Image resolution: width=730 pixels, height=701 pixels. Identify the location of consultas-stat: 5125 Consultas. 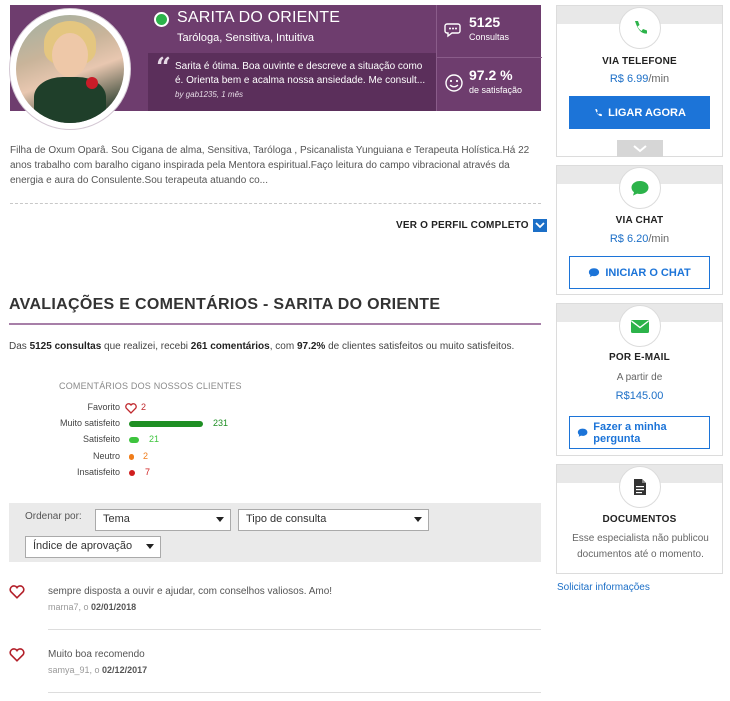
(489, 31).